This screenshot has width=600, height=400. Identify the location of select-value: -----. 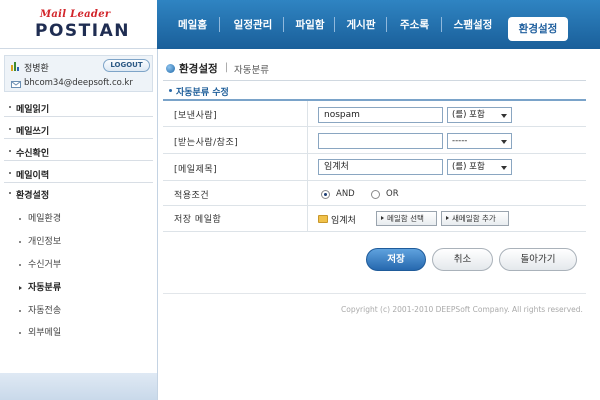
(460, 141).